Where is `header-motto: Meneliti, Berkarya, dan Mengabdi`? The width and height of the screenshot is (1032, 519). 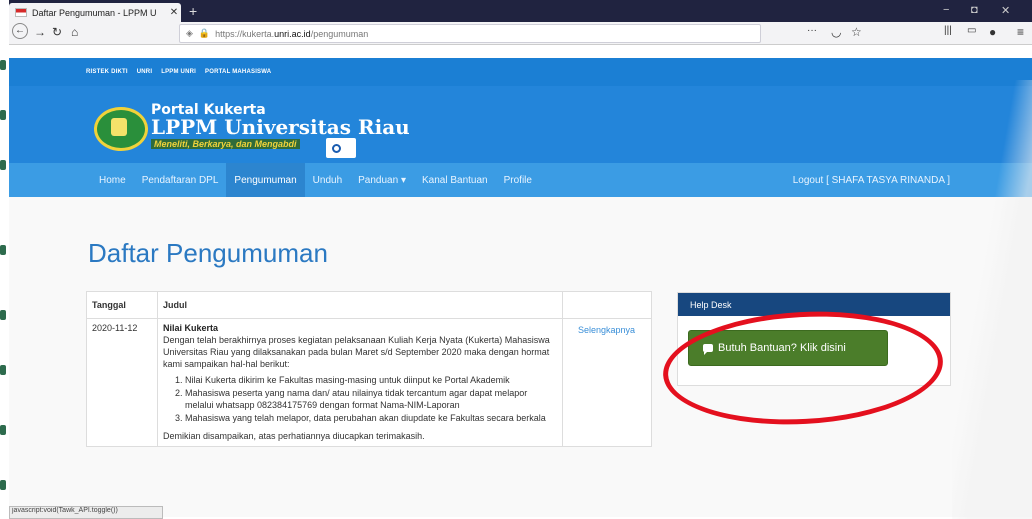
header-motto: Meneliti, Berkarya, dan Mengabdi is located at coordinates (225, 144).